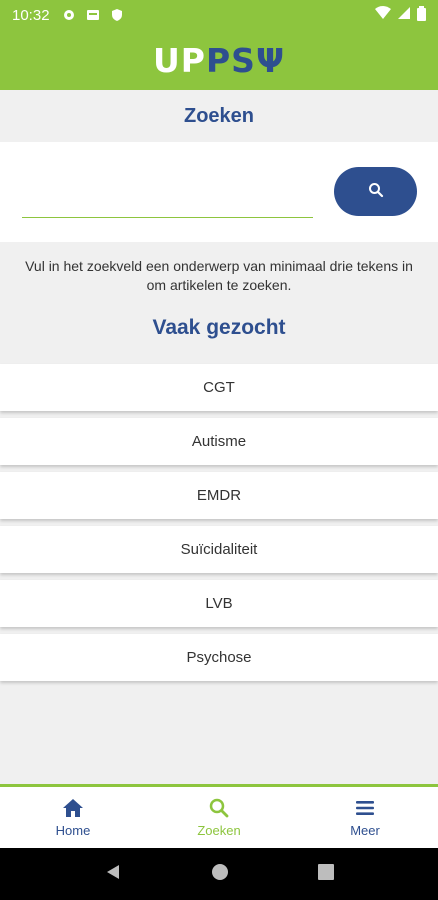 The width and height of the screenshot is (438, 900). I want to click on home-circle-icon, so click(220, 874).